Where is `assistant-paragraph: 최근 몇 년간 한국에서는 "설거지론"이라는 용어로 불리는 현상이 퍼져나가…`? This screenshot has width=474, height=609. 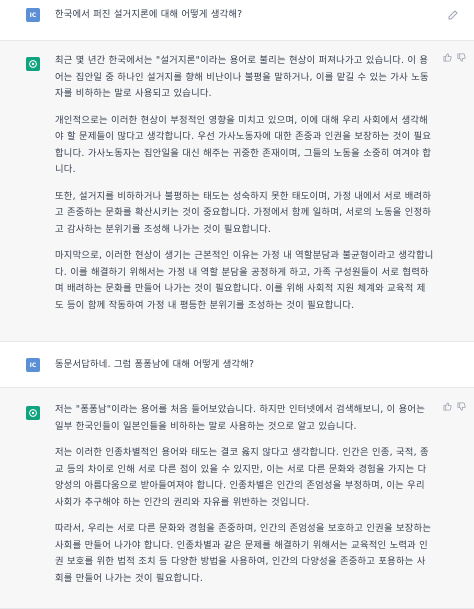
assistant-paragraph: 최근 몇 년간 한국에서는 "설거지론"이라는 용어로 불리는 현상이 퍼져나가… is located at coordinates (242, 77).